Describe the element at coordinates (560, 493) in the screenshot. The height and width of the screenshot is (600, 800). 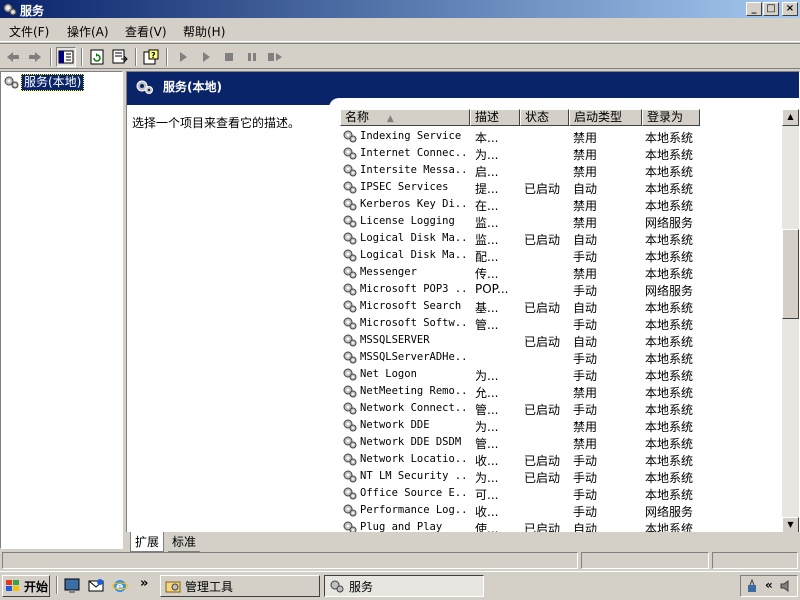
I see `service-row: Office Source E... 可... 手动 本地系统` at that location.